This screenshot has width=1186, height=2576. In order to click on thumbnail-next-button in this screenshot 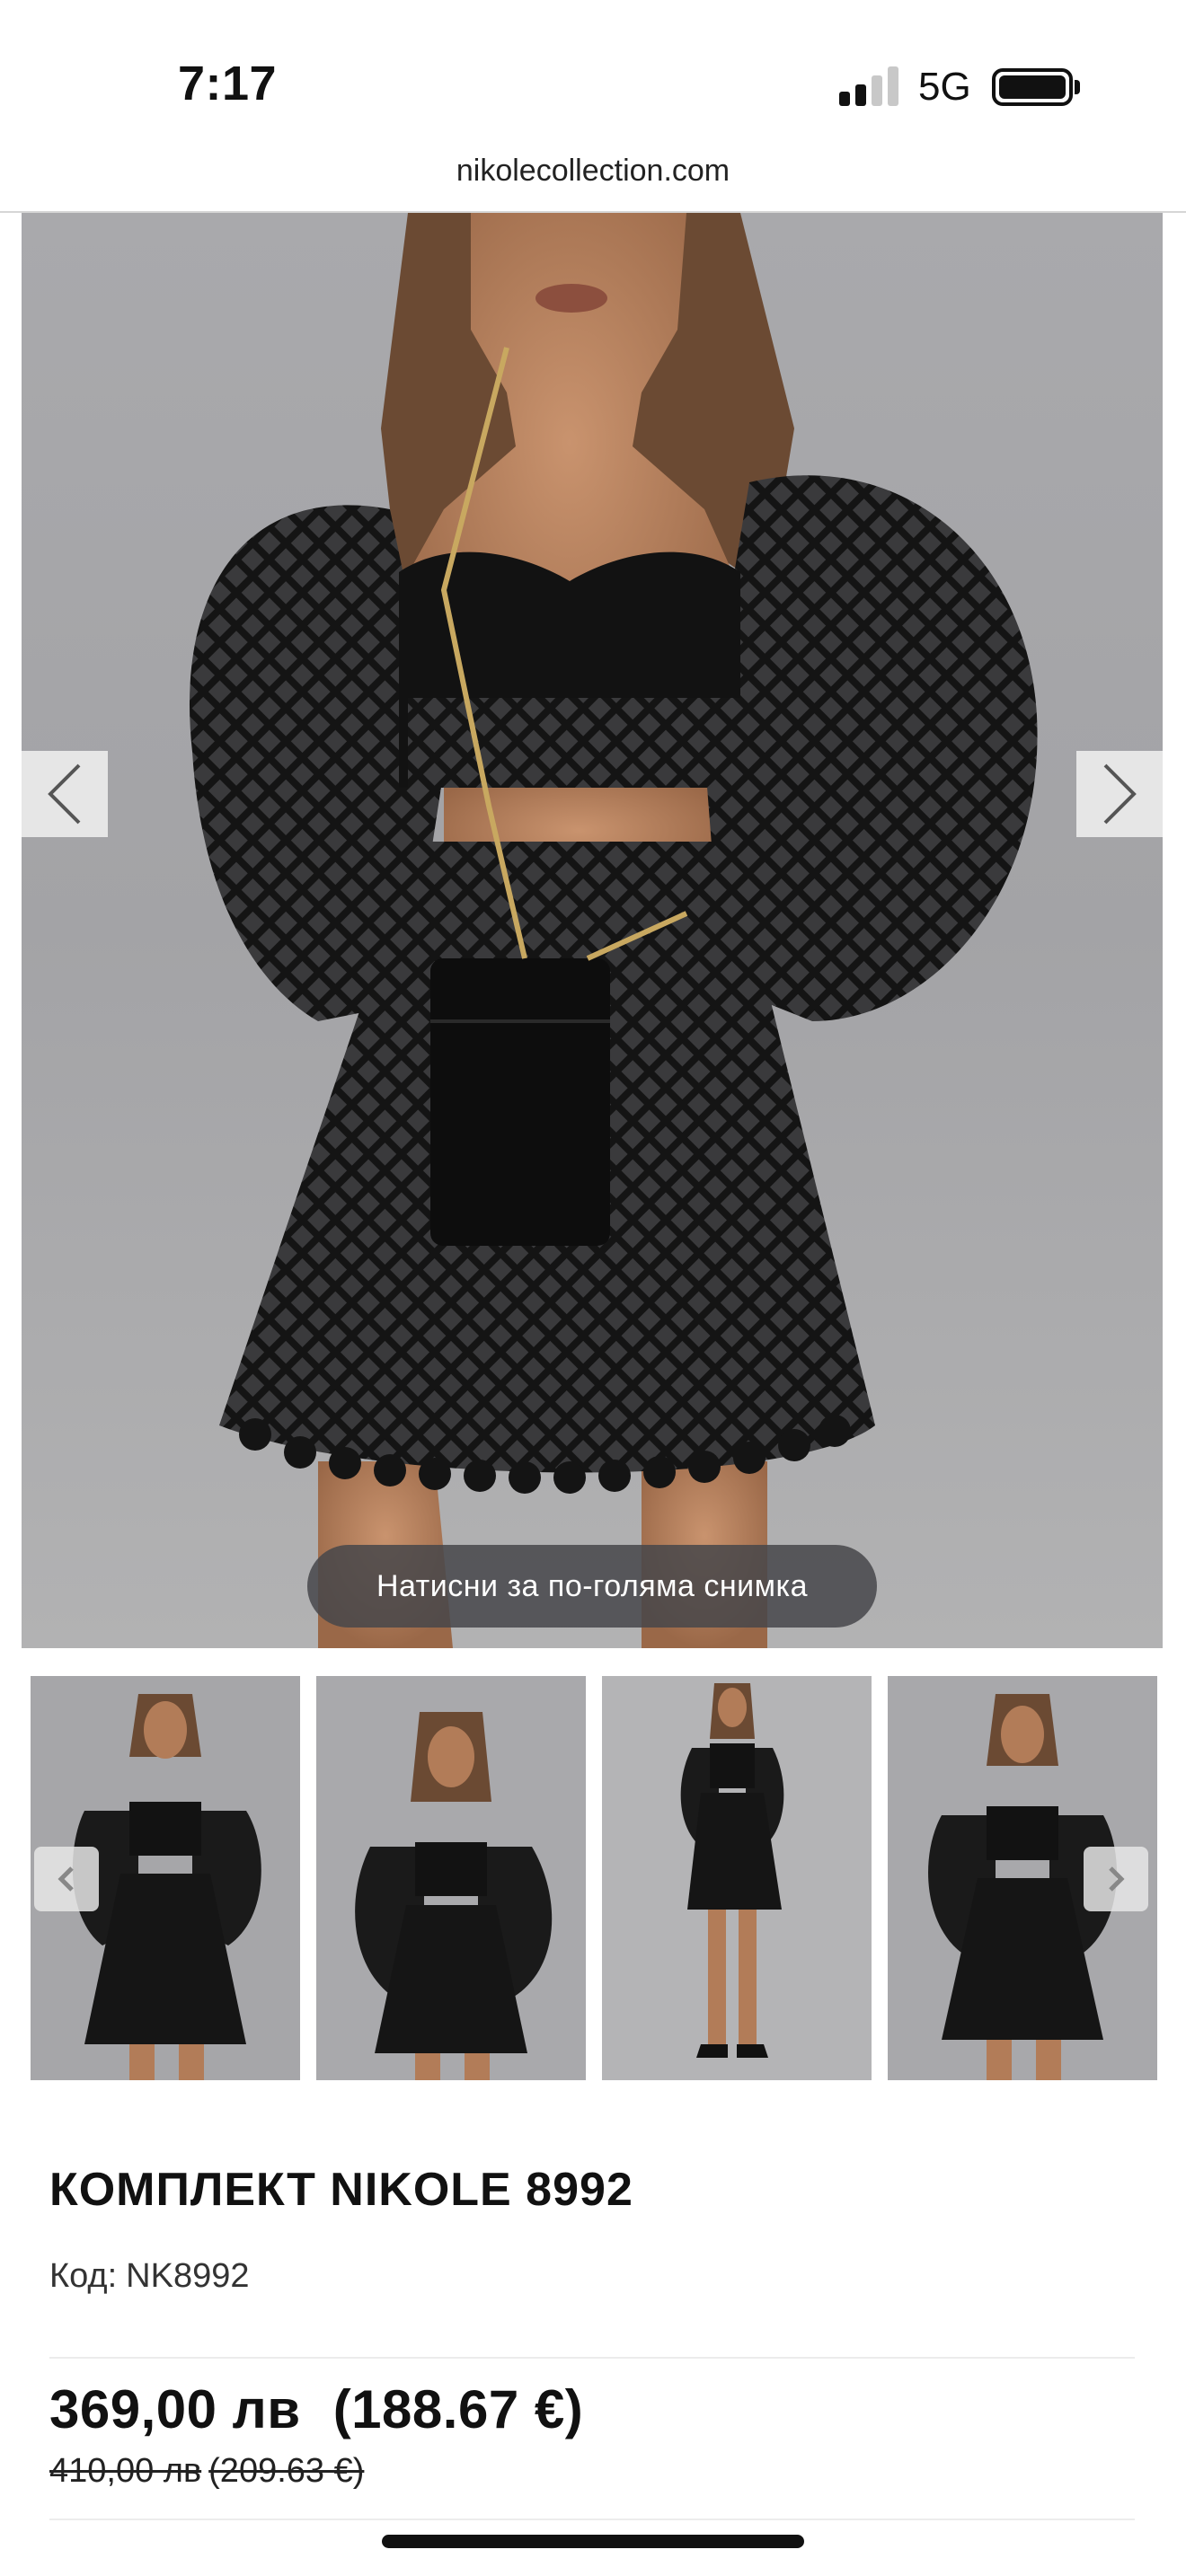, I will do `click(1116, 1879)`.